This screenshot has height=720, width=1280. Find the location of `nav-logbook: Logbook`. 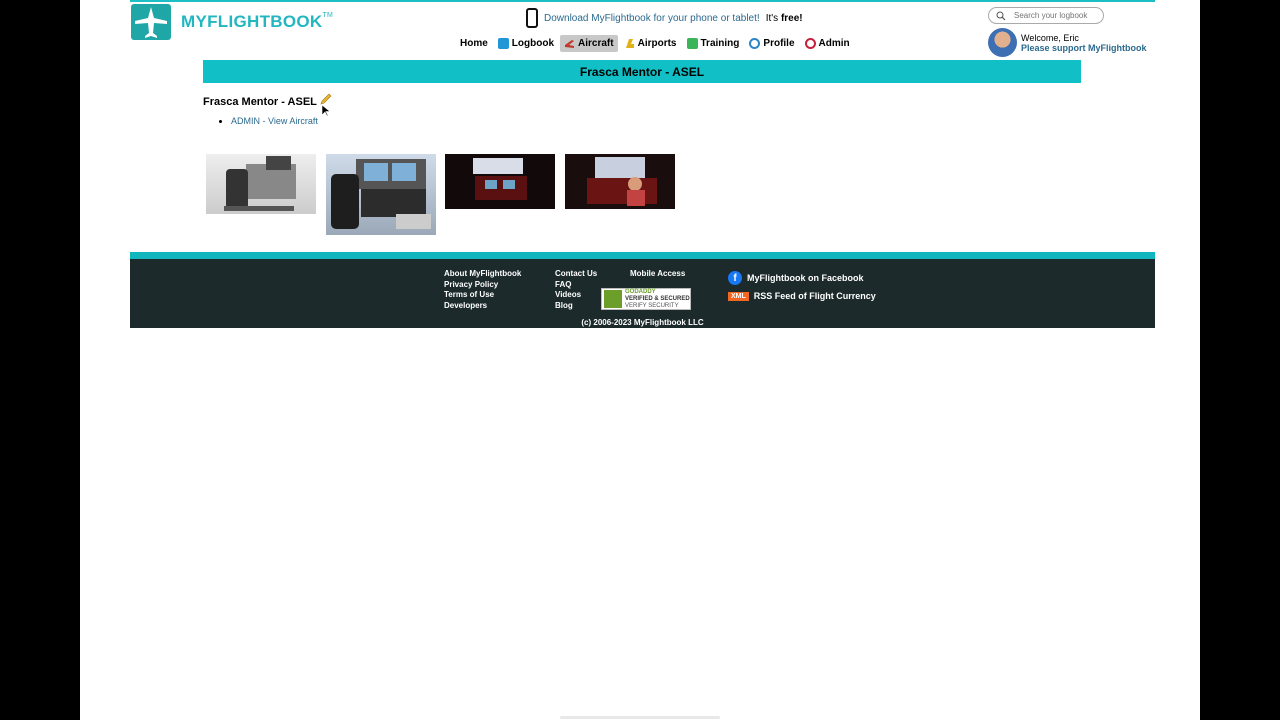

nav-logbook: Logbook is located at coordinates (526, 43).